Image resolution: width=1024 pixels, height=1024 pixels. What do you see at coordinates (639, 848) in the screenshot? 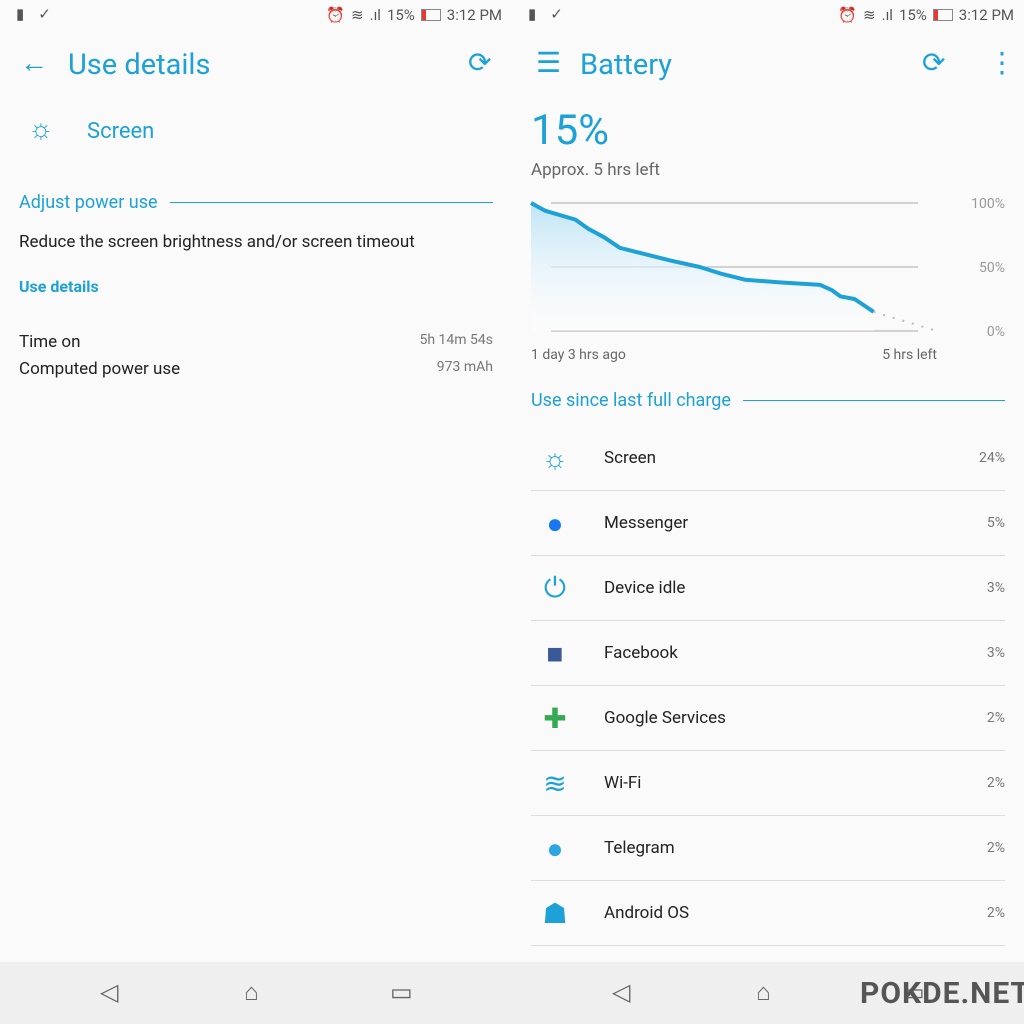
I see `item-name: Telegram` at bounding box center [639, 848].